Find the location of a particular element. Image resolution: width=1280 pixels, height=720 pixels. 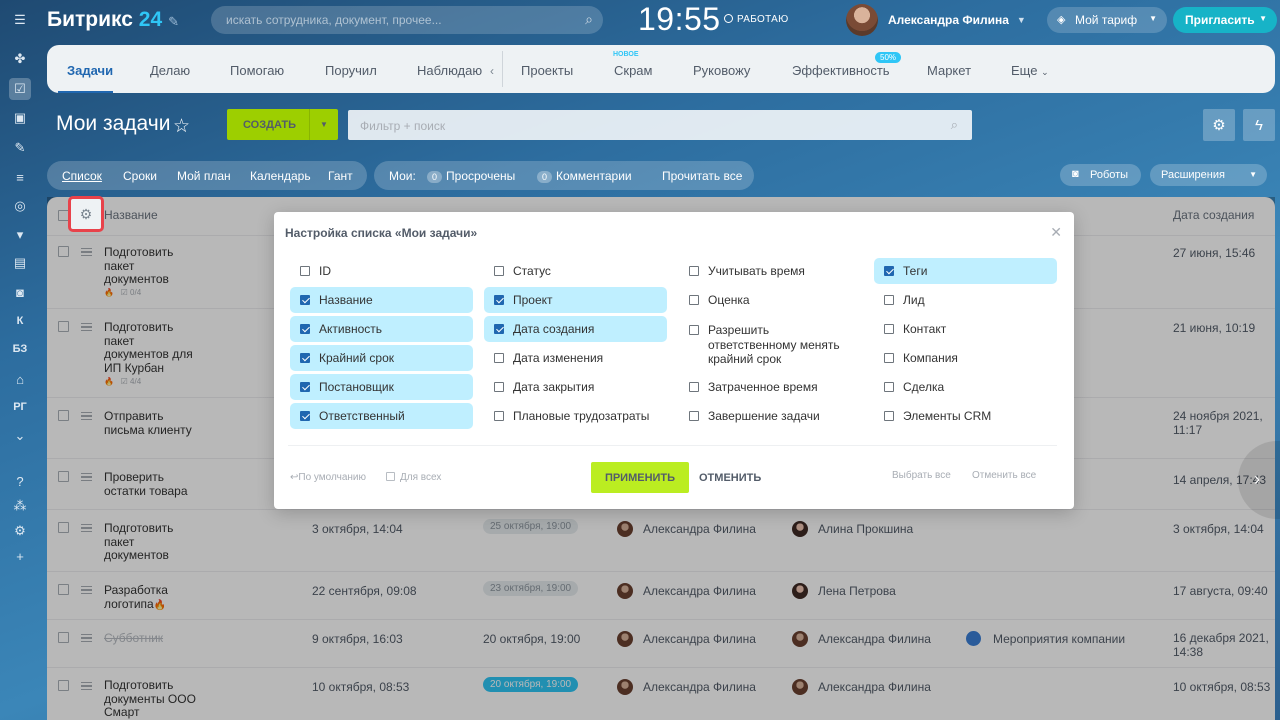

column-option: Учитывать время is located at coordinates (770, 271).